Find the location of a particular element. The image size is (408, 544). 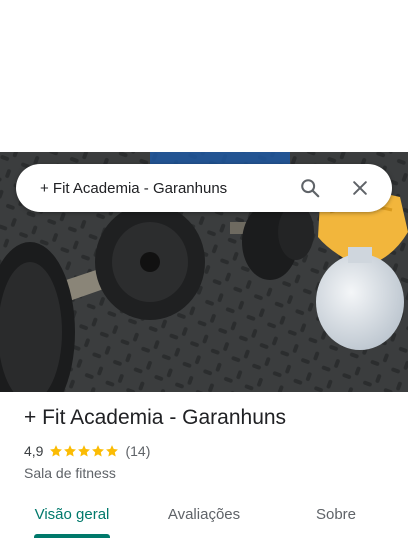

search-input: + Fit Academia - Garanhuns is located at coordinates (165, 188).